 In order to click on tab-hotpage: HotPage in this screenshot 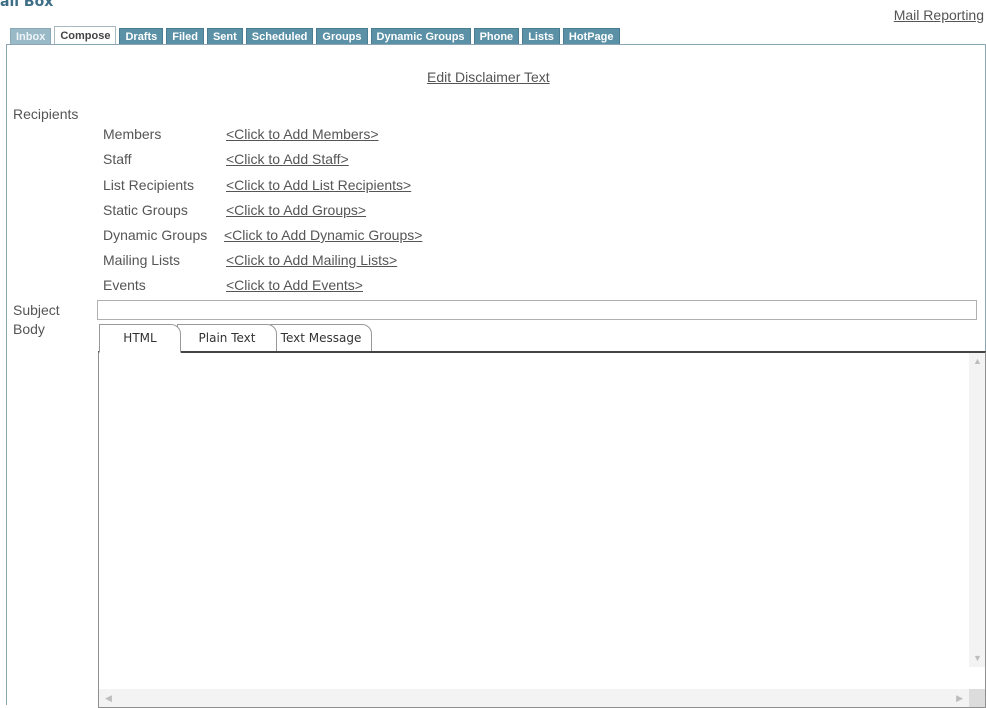, I will do `click(591, 36)`.